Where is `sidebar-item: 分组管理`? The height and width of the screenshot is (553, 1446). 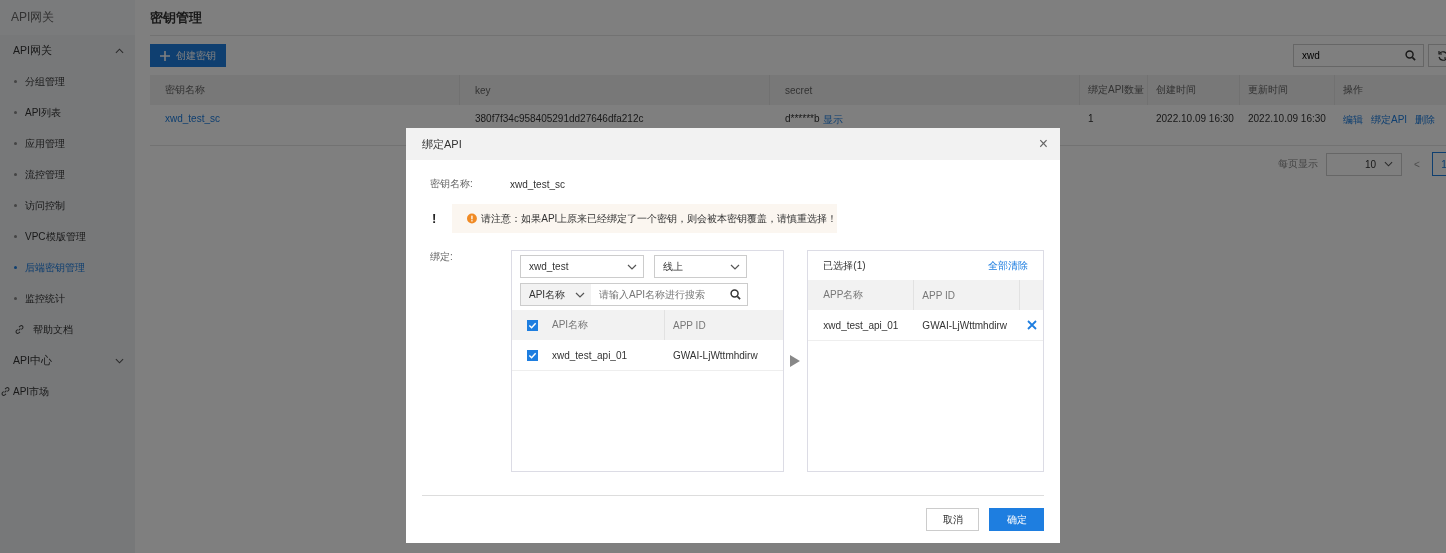 sidebar-item: 分组管理 is located at coordinates (67, 81).